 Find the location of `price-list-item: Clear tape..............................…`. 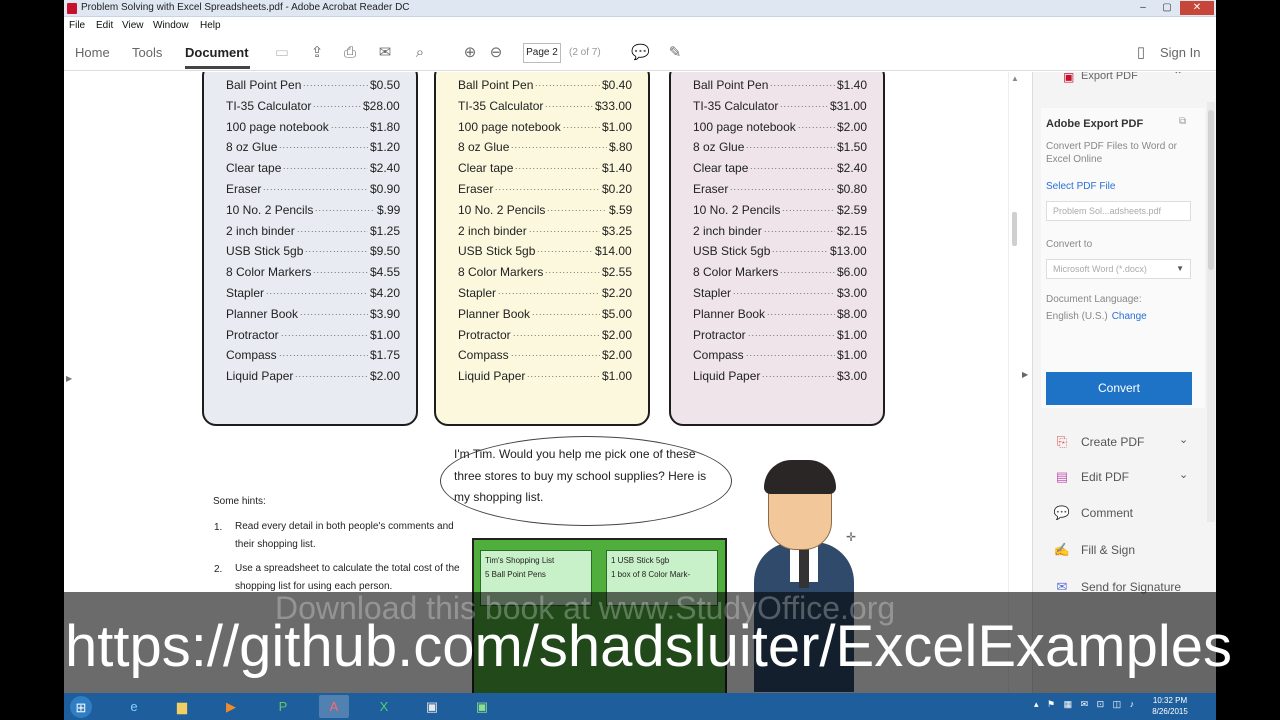

price-list-item: Clear tape..............................… is located at coordinates (545, 169).